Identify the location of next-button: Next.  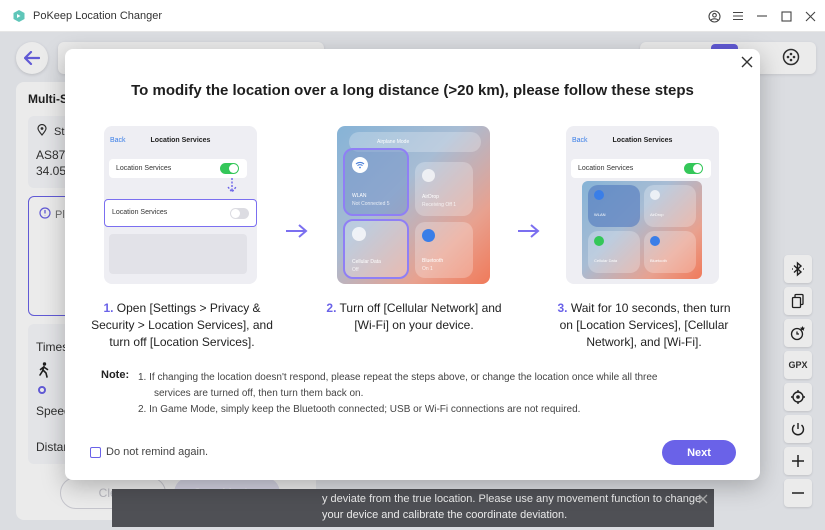
(699, 452).